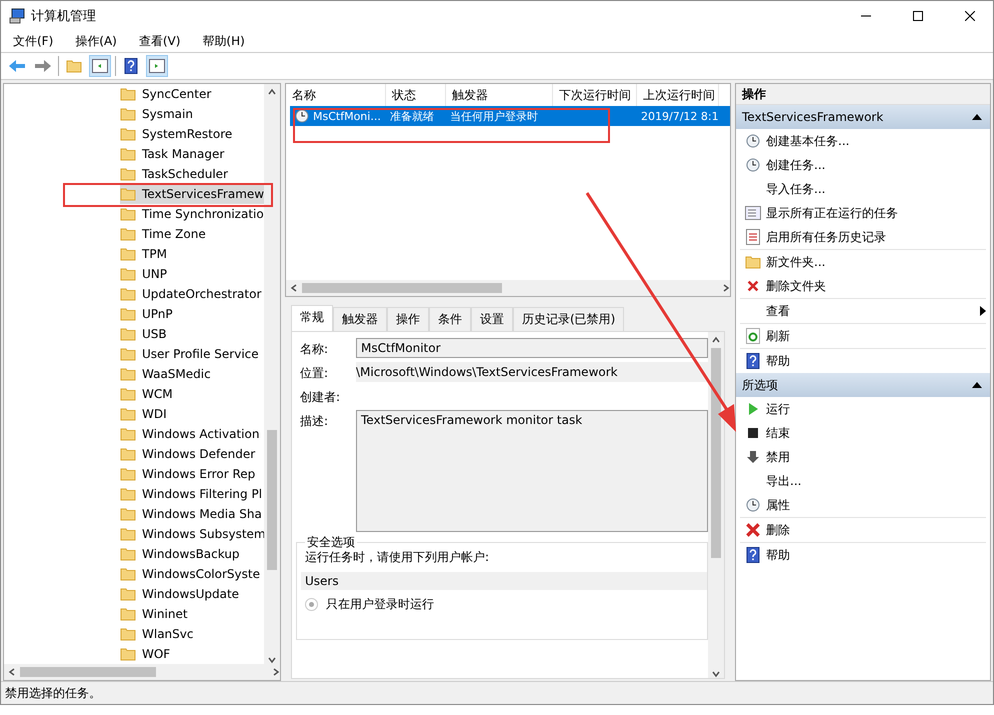 The width and height of the screenshot is (994, 715). I want to click on tree-item: WOF, so click(146, 654).